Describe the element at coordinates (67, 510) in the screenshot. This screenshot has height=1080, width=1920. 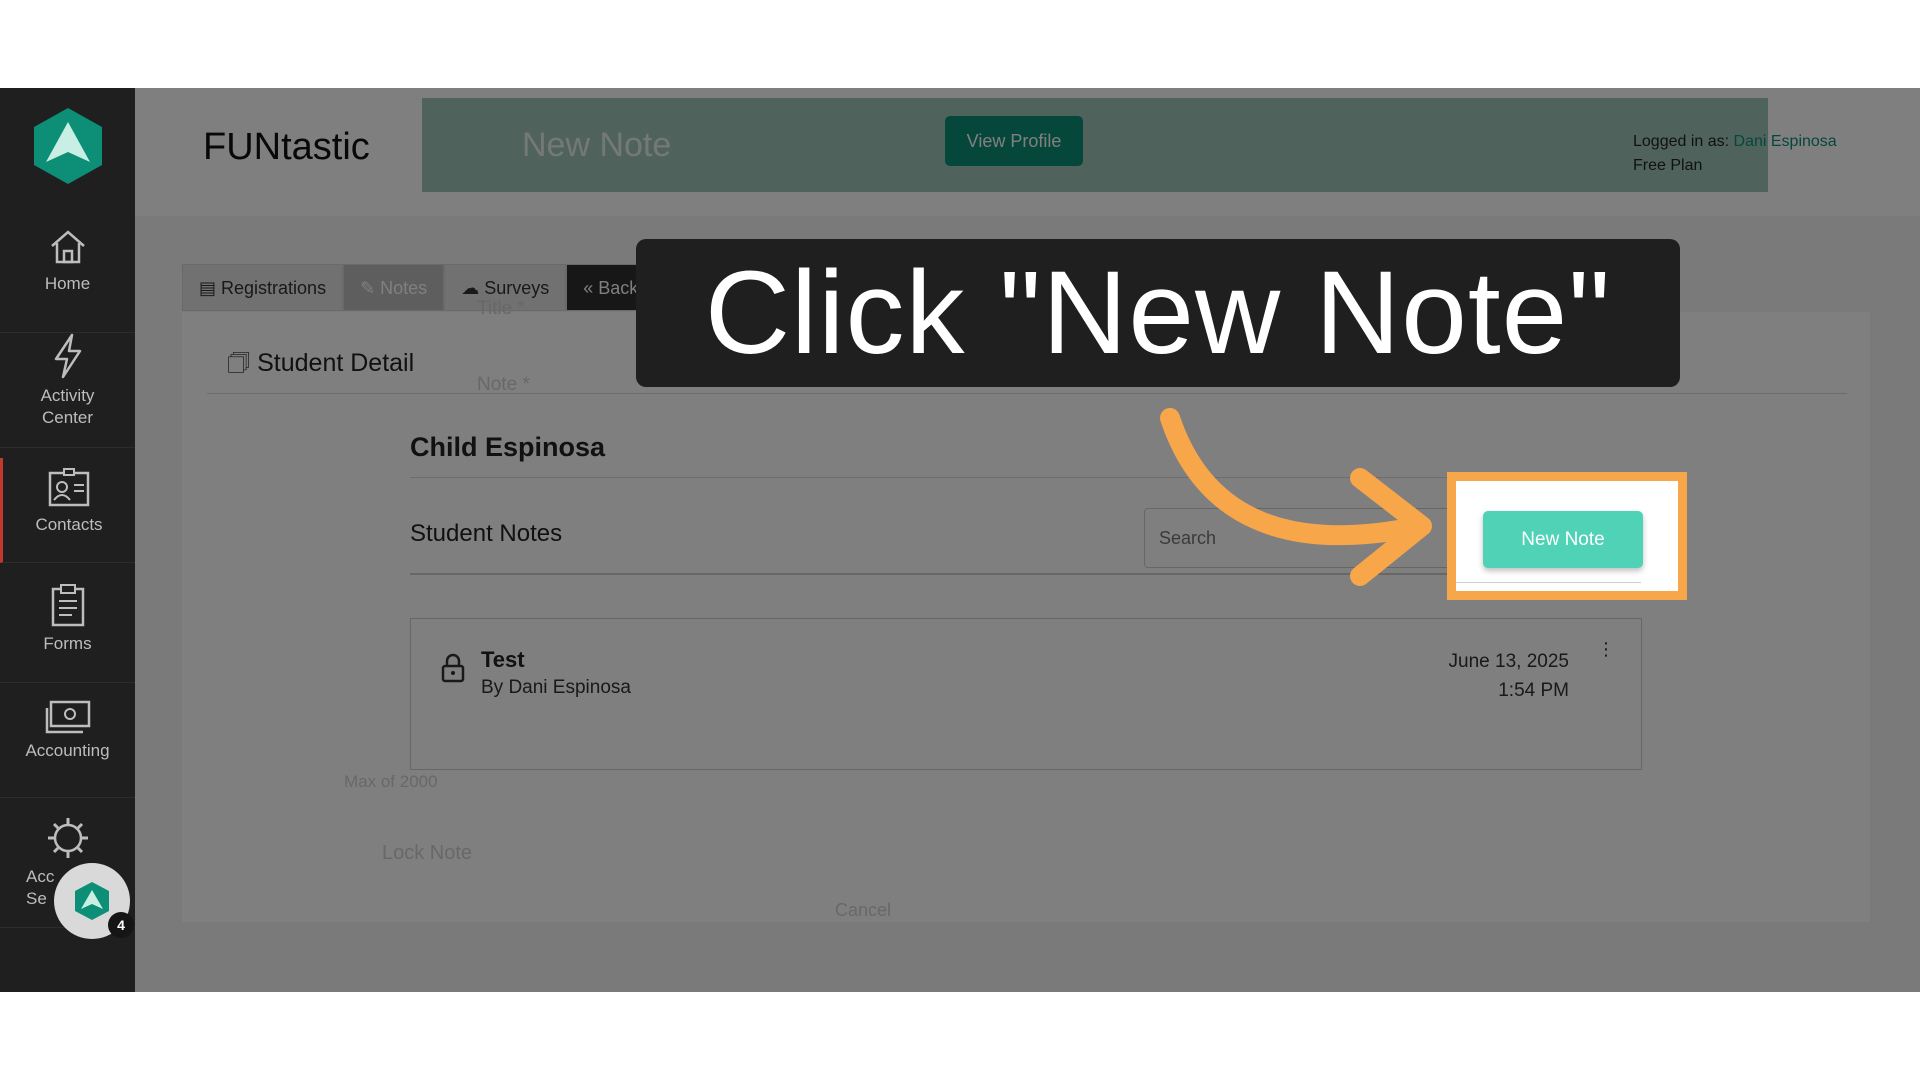
I see `sidebar-item-contacts: Contacts` at that location.